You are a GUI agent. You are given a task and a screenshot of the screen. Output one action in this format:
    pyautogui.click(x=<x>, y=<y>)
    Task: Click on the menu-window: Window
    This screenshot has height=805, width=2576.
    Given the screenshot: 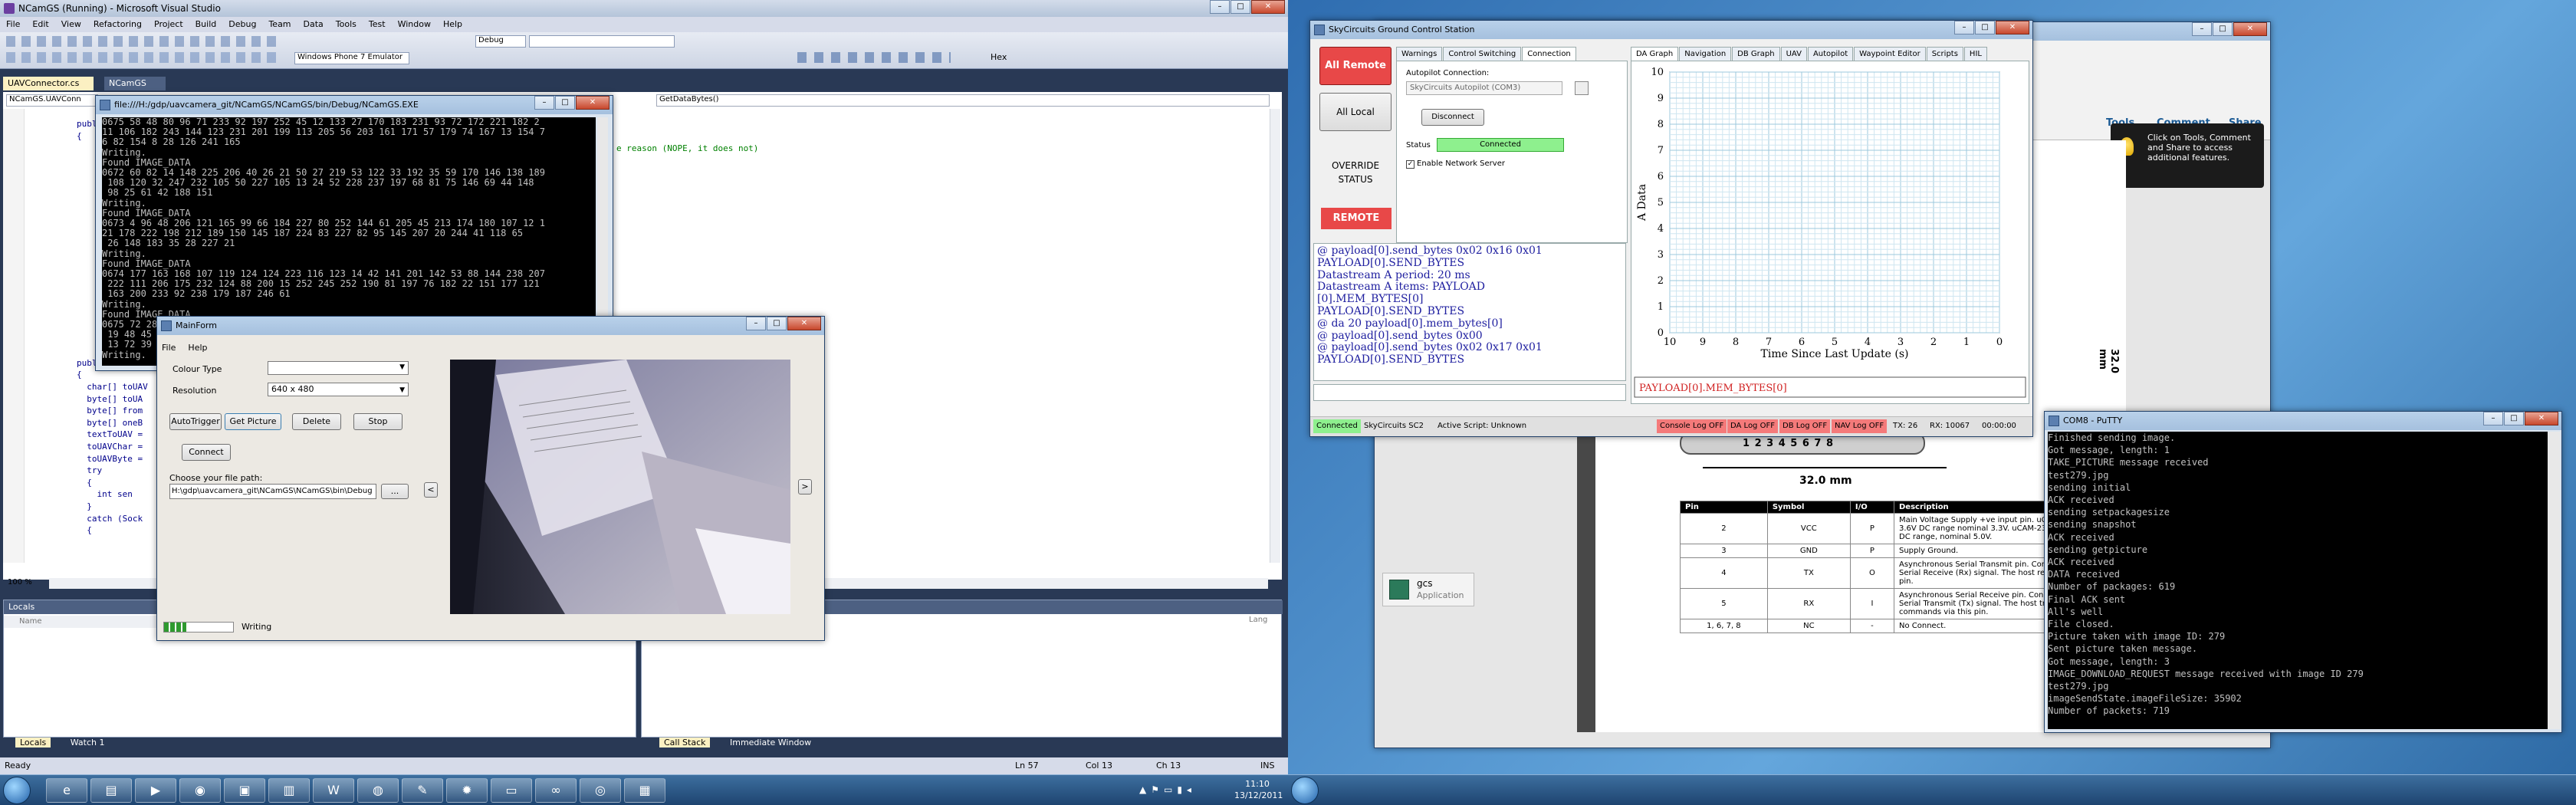 What is the action you would take?
    pyautogui.click(x=415, y=24)
    